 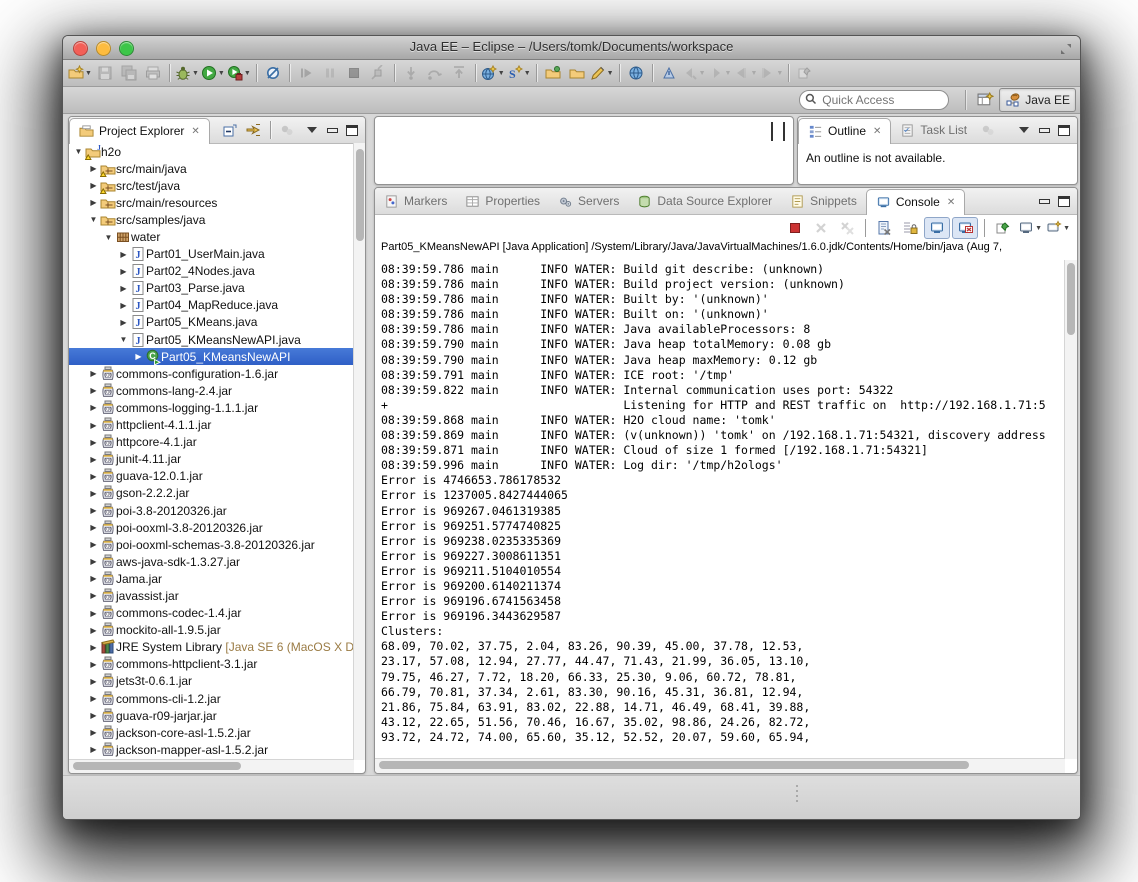 I want to click on remove-launch-button, so click(x=821, y=228).